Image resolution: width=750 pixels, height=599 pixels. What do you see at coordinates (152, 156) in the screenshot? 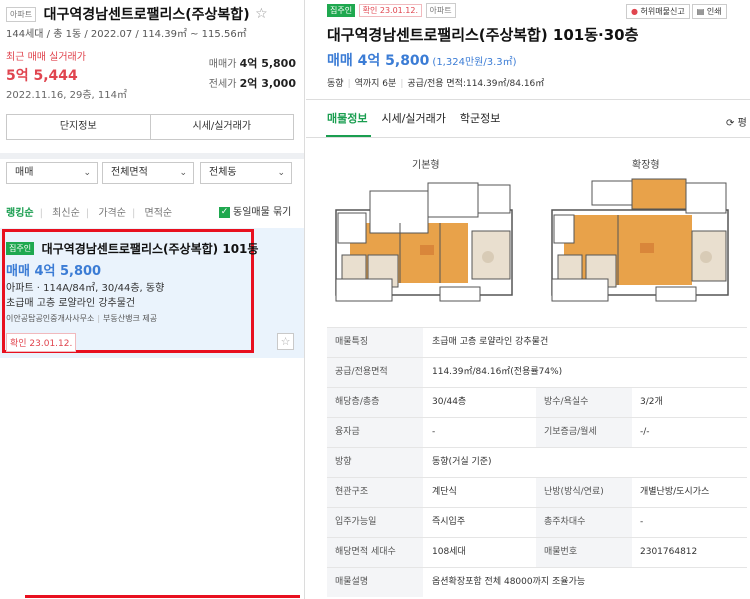
I see `section-divider` at bounding box center [152, 156].